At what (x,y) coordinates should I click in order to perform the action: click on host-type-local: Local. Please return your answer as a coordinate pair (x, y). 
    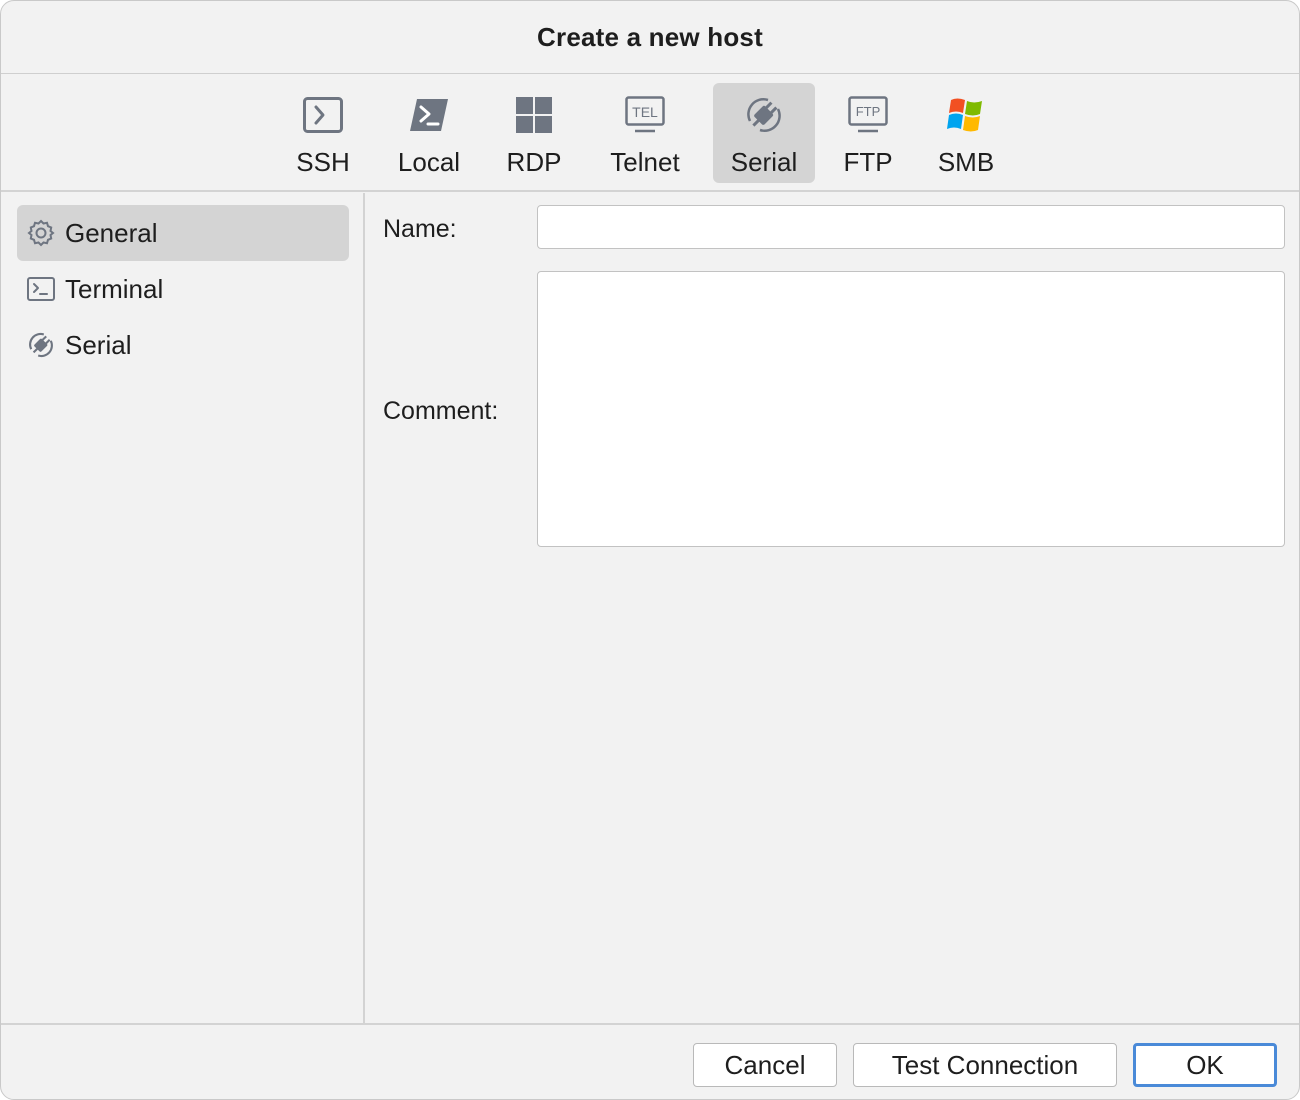
    Looking at the image, I should click on (429, 133).